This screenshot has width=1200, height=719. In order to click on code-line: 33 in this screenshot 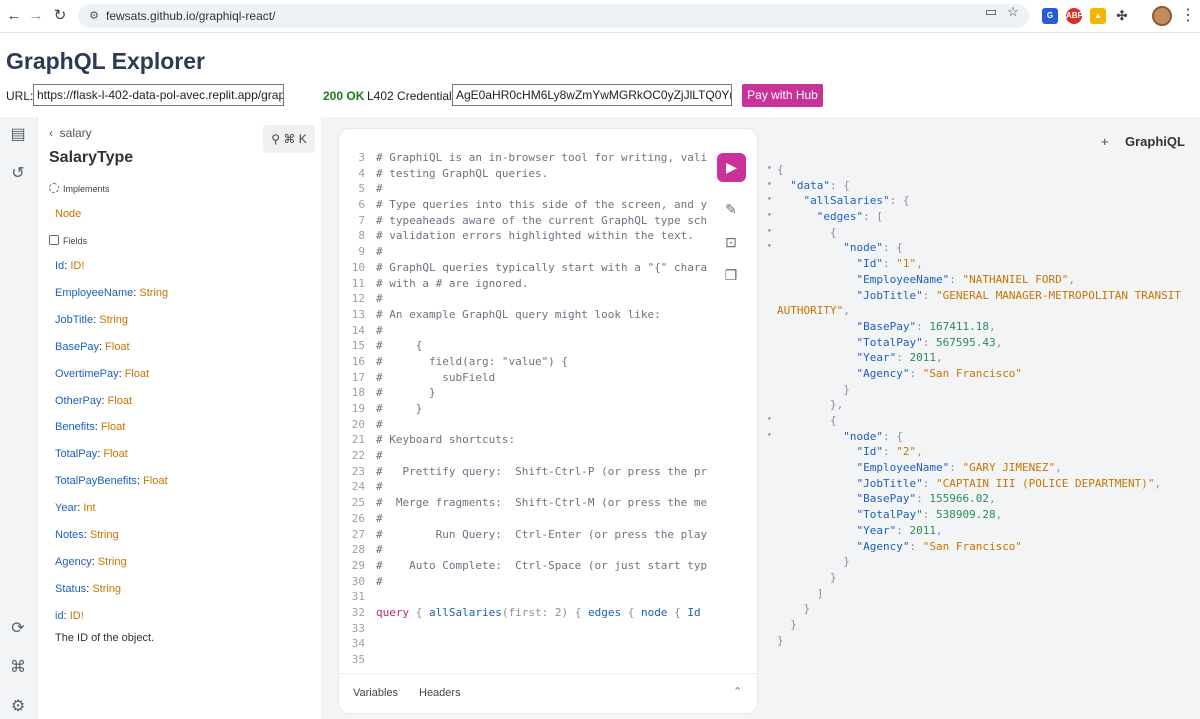, I will do `click(523, 630)`.